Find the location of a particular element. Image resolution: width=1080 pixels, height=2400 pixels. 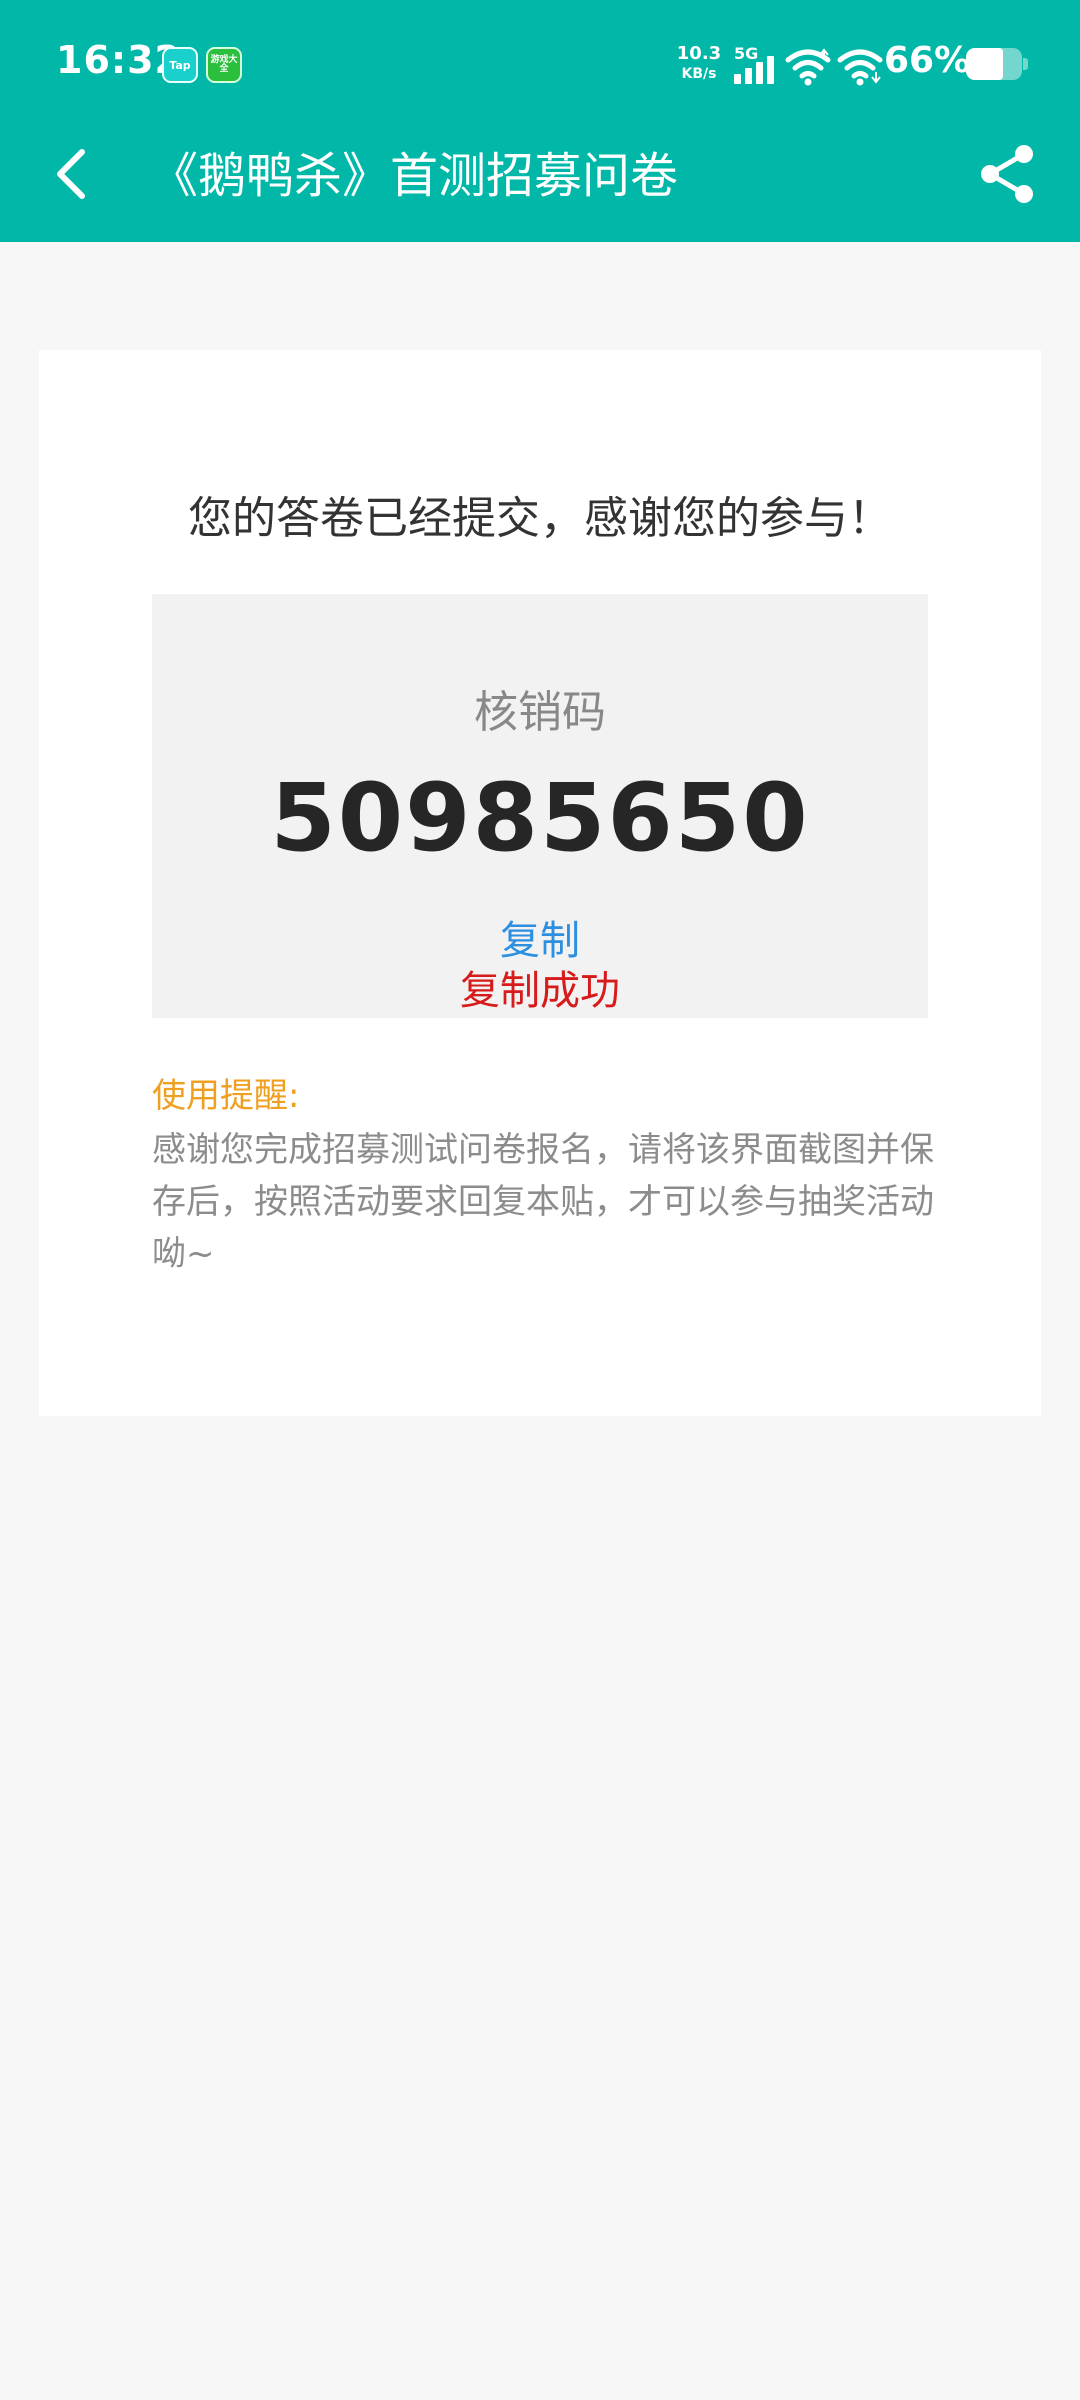

submission-message: 您的答卷已经提交，感谢您的参与！ is located at coordinates (540, 518).